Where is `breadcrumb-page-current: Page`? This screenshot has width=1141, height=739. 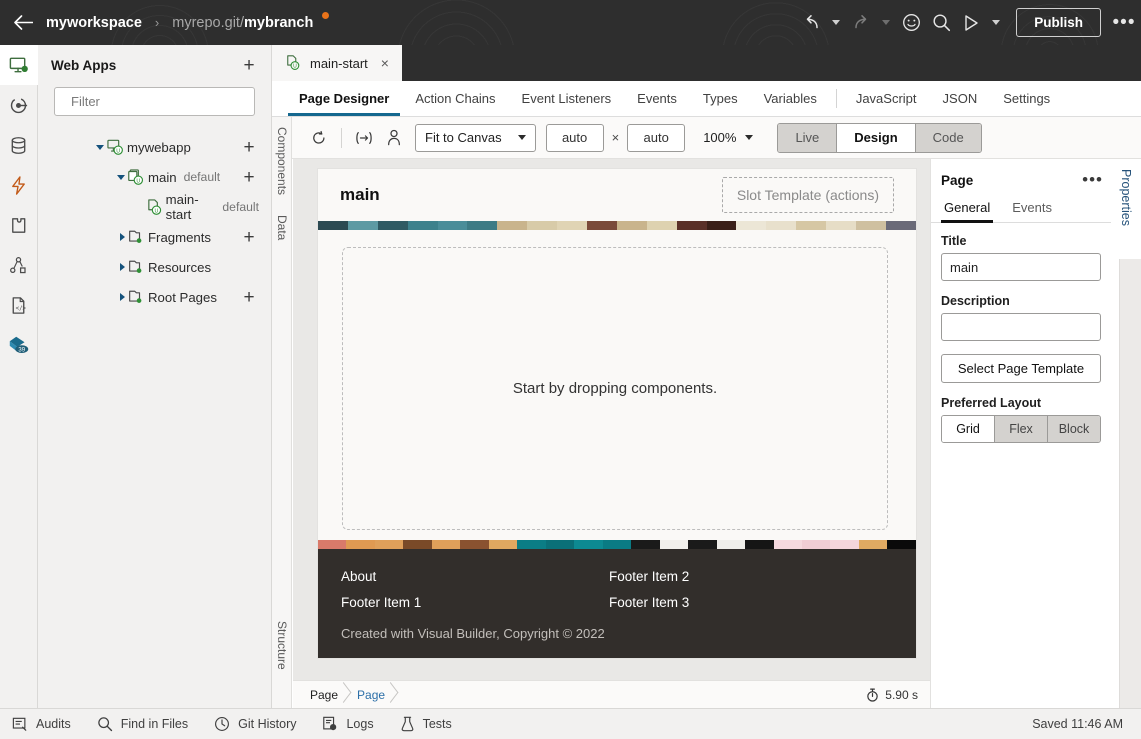
breadcrumb-page-current: Page is located at coordinates (375, 695).